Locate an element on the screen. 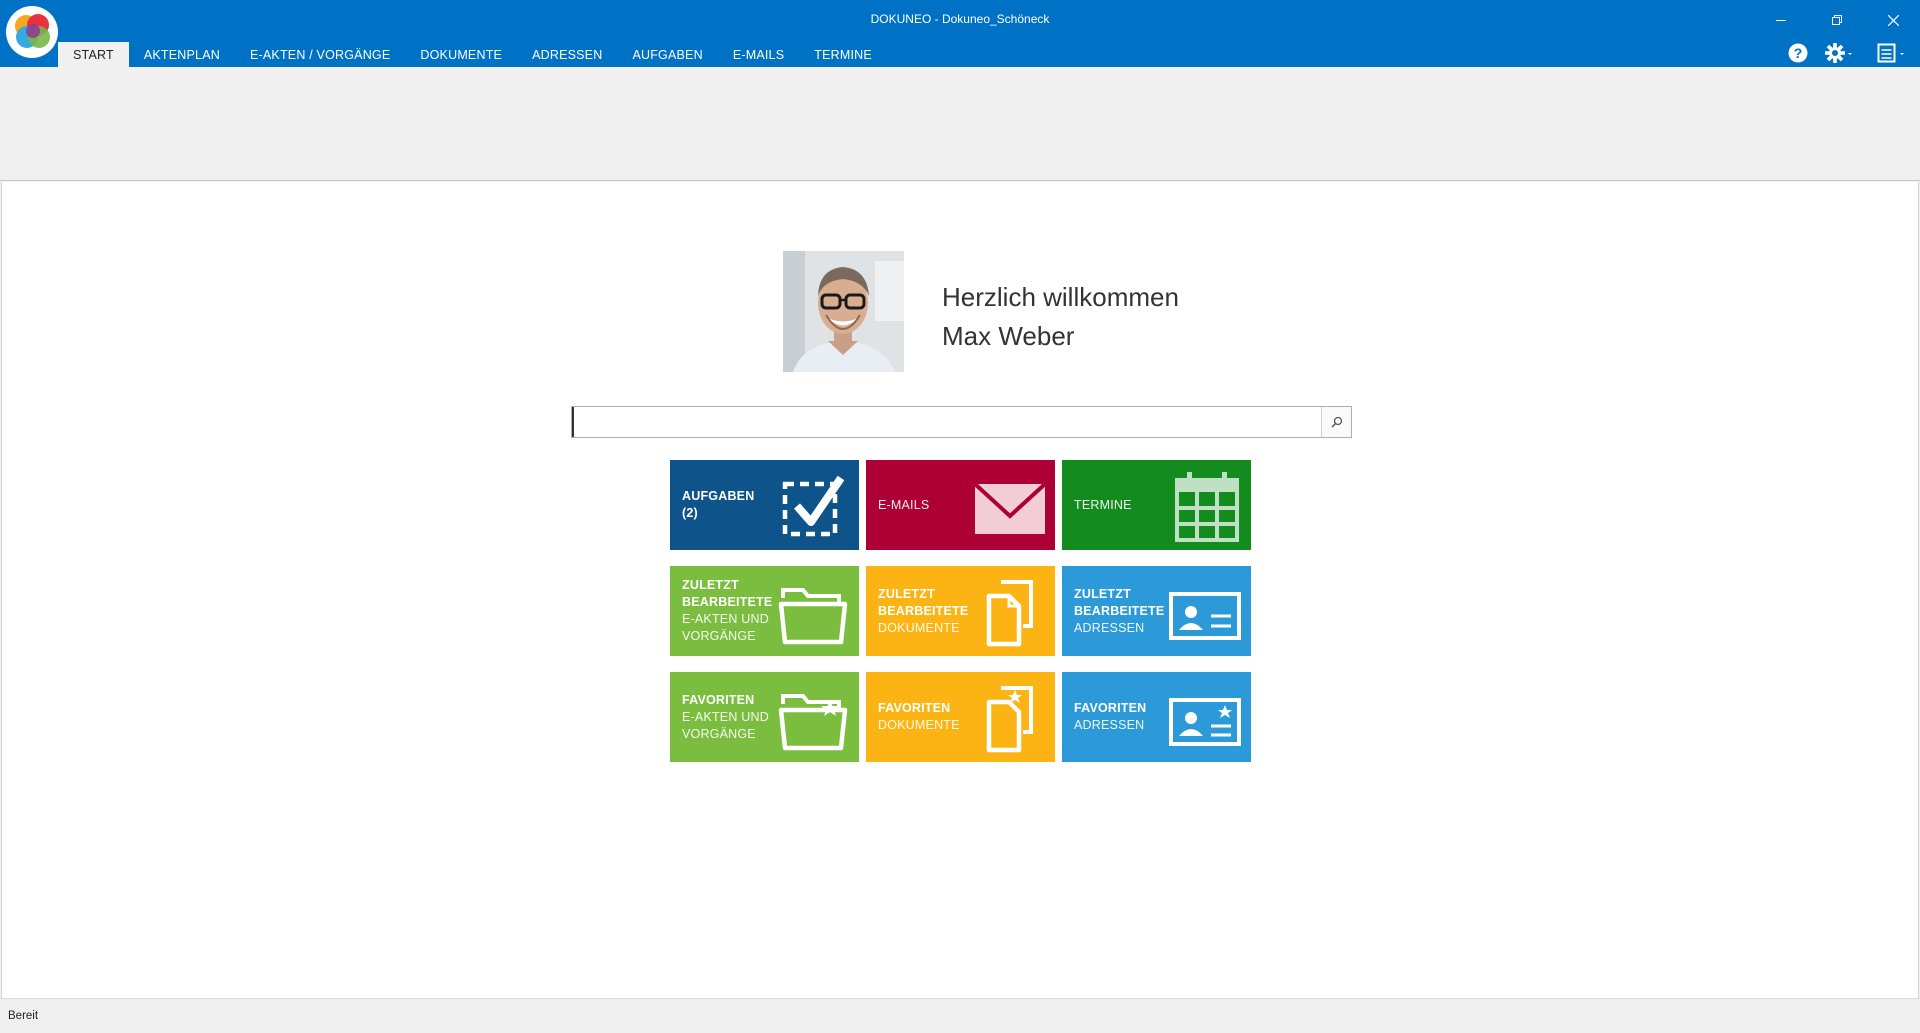  calendar-icon is located at coordinates (1207, 507).